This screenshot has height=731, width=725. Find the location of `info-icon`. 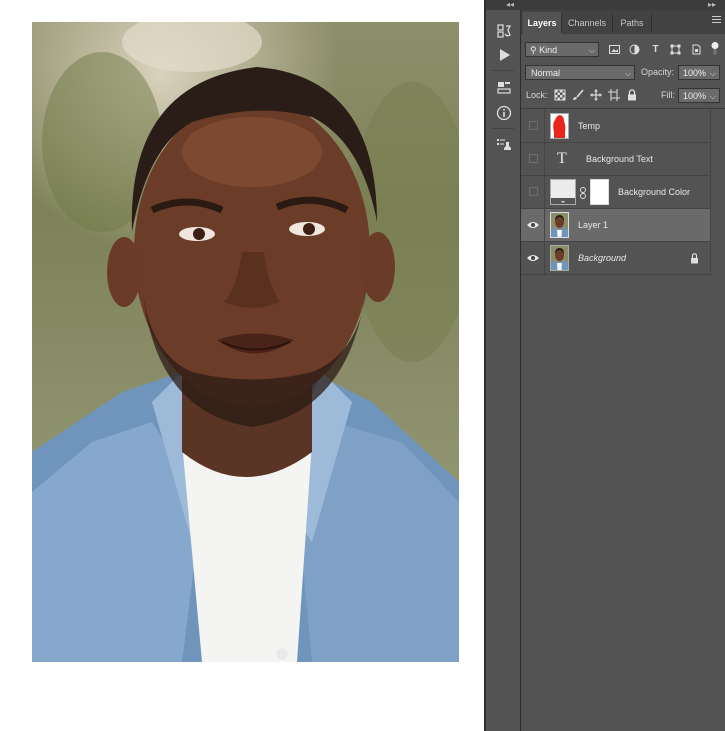

info-icon is located at coordinates (504, 113).